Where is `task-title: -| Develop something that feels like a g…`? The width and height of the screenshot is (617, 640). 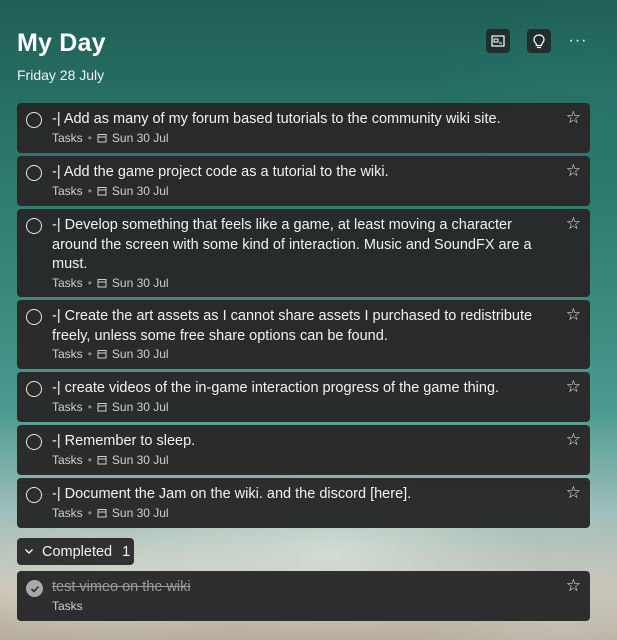
task-title: -| Develop something that feels like a g… is located at coordinates (292, 244).